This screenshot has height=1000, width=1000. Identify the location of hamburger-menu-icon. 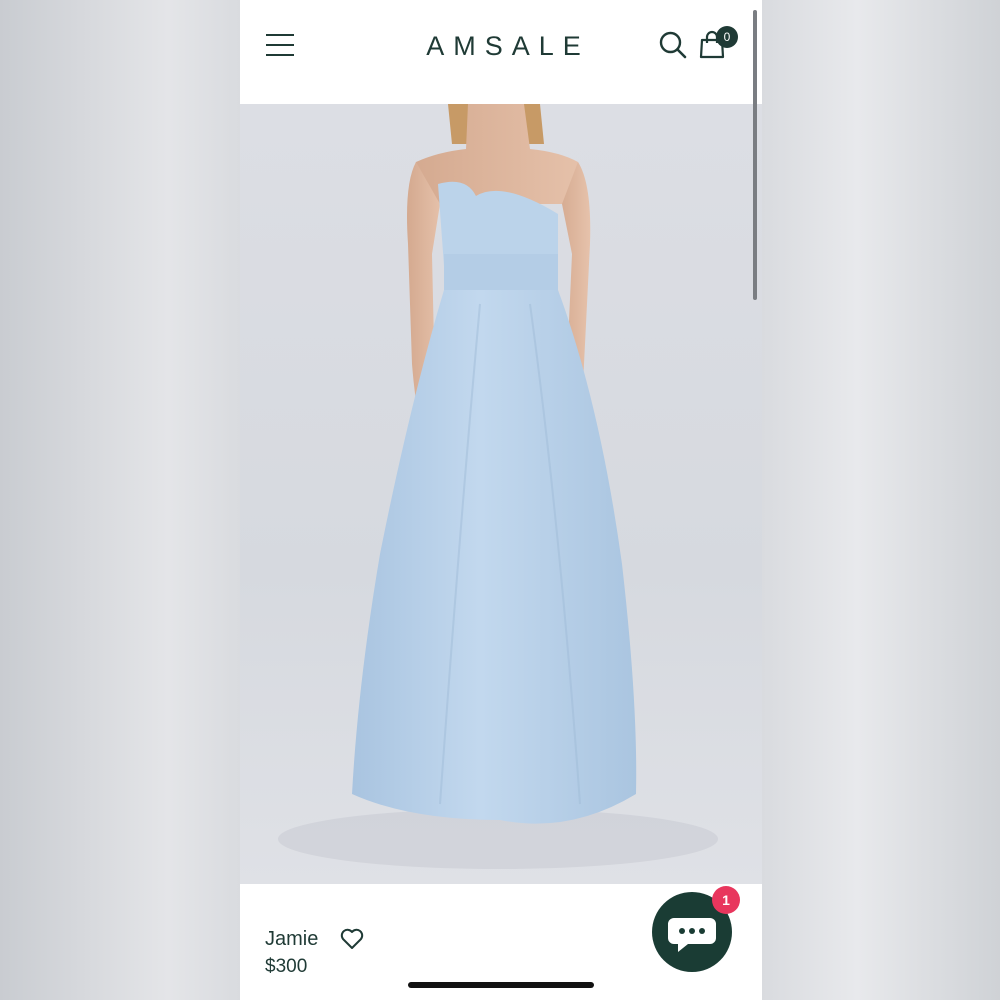
(281, 45).